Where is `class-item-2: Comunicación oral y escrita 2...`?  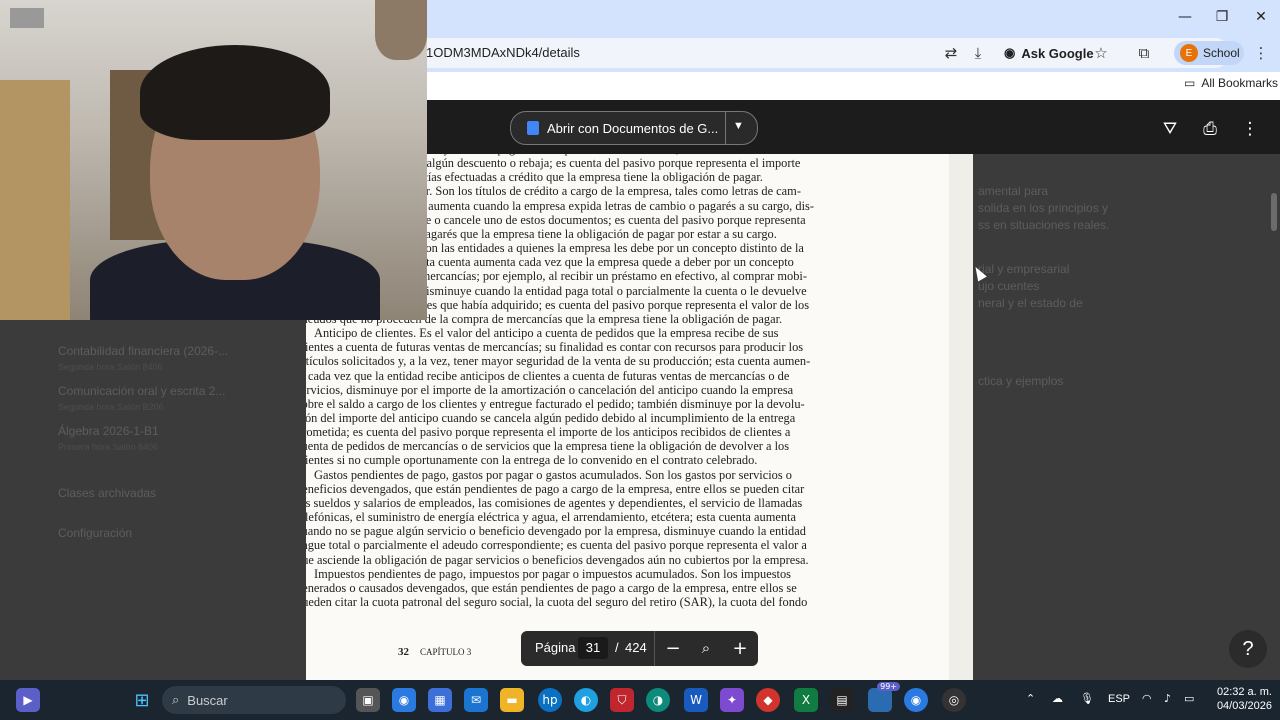
class-item-2: Comunicación oral y escrita 2... is located at coordinates (142, 391).